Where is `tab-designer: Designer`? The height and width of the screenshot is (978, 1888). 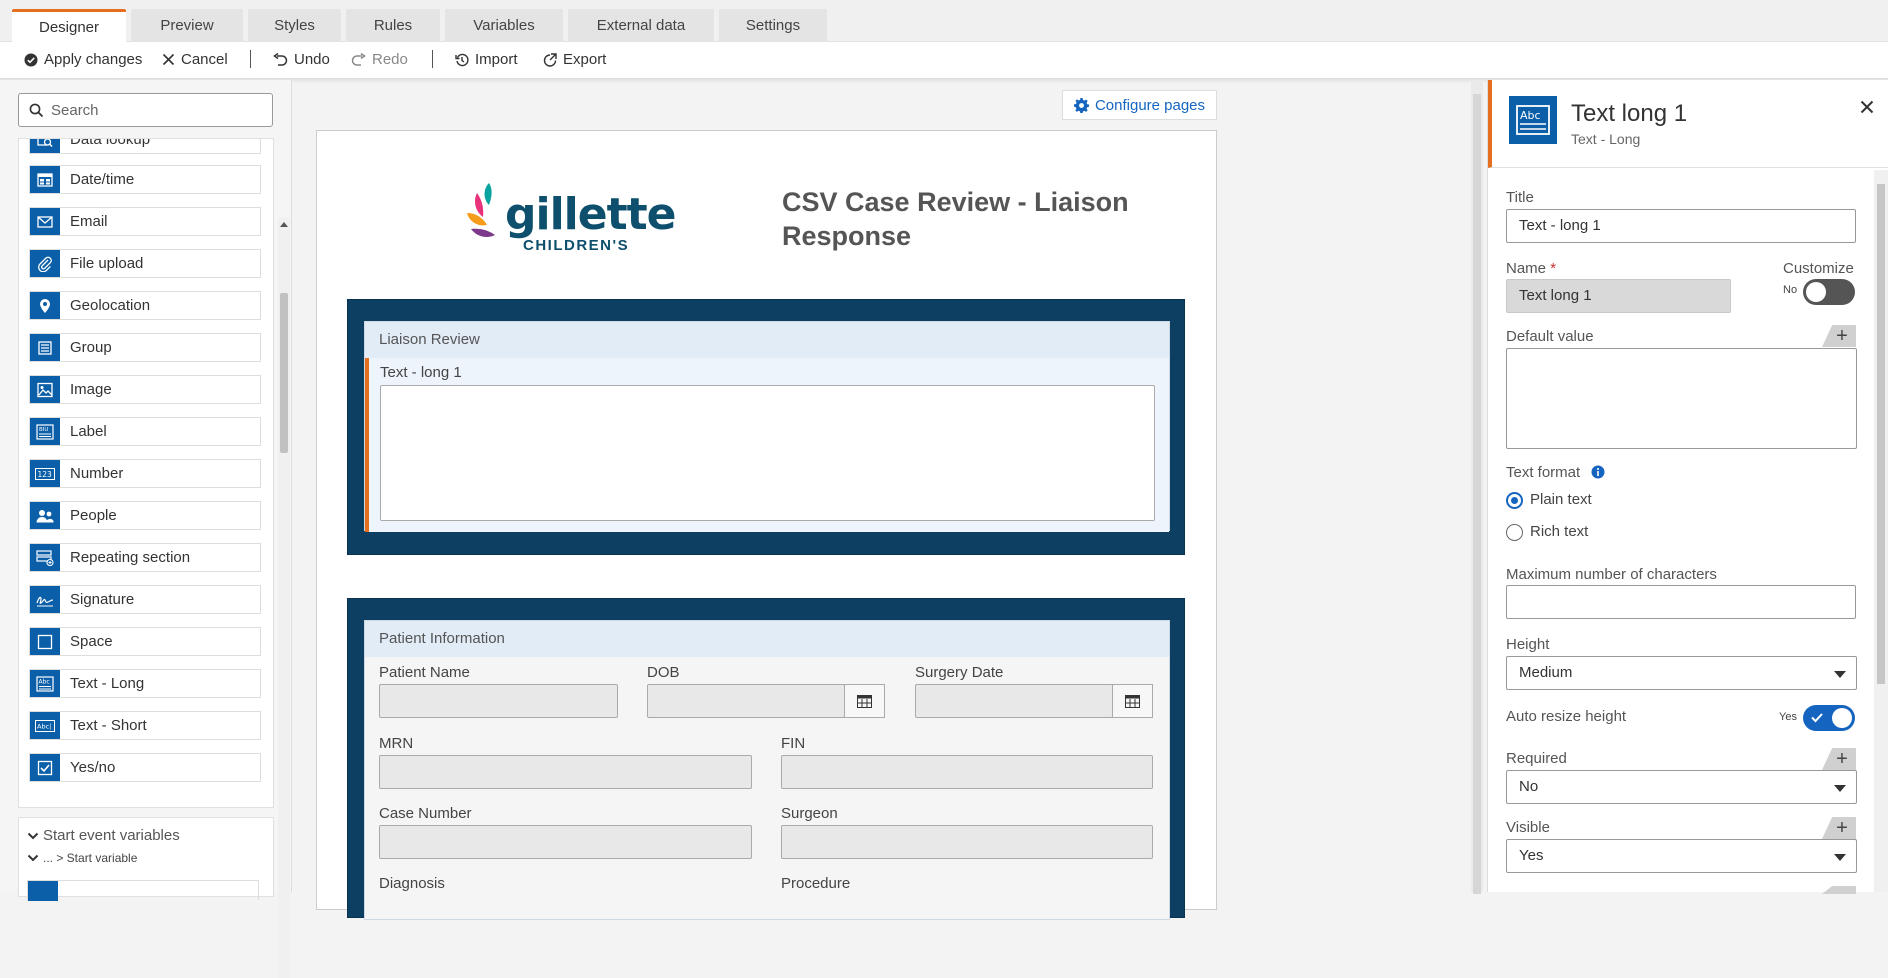
tab-designer: Designer is located at coordinates (69, 25).